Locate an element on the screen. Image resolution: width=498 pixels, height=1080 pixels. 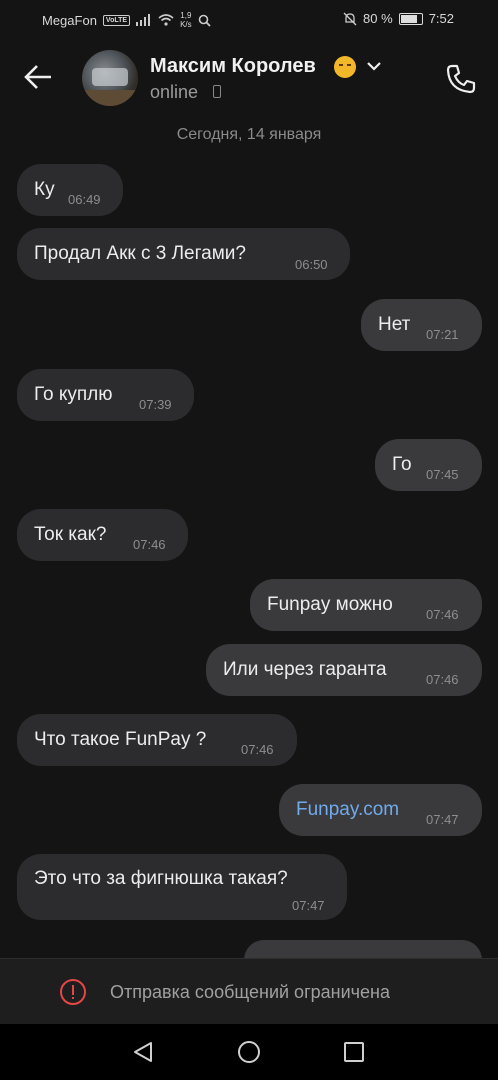
message-bubble-out: Funpay.com 07:47 is located at coordinates (380, 810).